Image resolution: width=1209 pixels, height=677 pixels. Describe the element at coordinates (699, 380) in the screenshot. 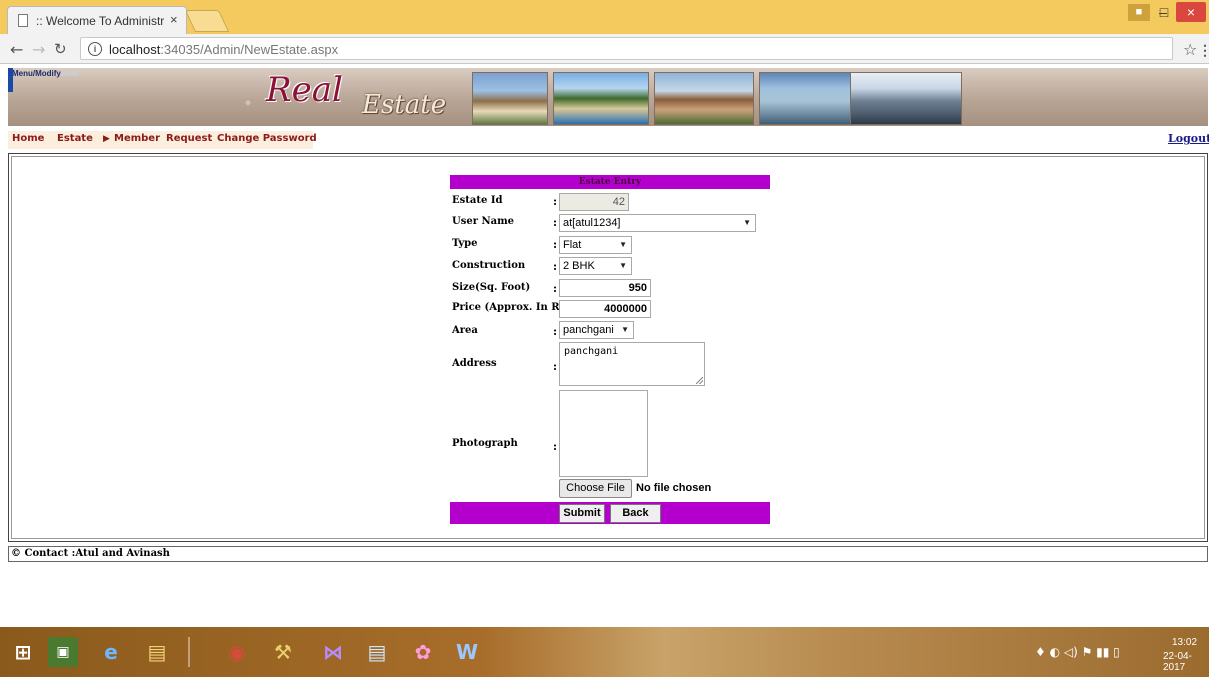

I see `resize-grip-icon` at that location.